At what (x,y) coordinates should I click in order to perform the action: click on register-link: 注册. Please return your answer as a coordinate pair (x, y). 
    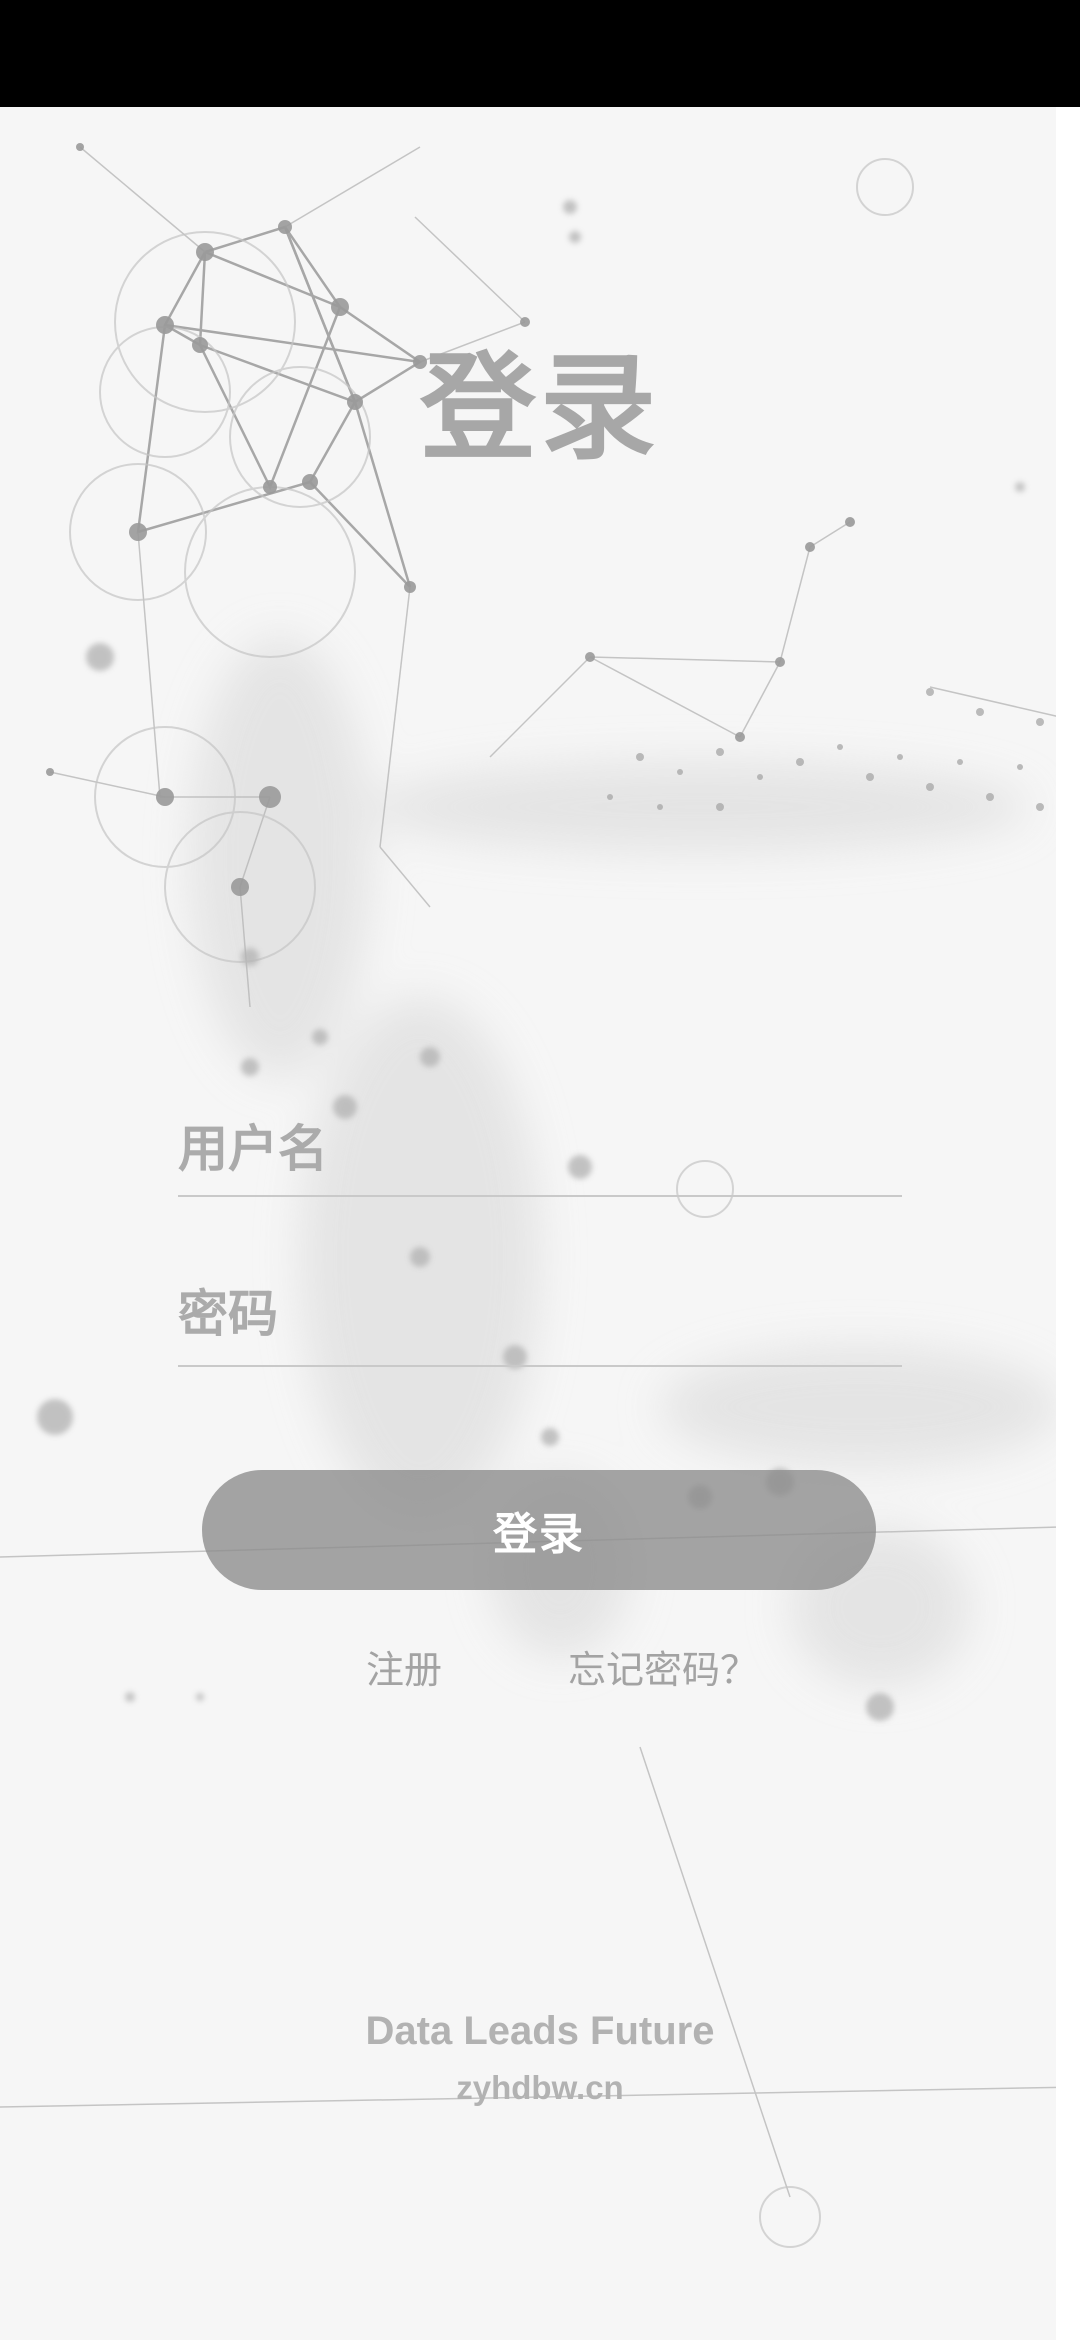
    Looking at the image, I should click on (404, 1666).